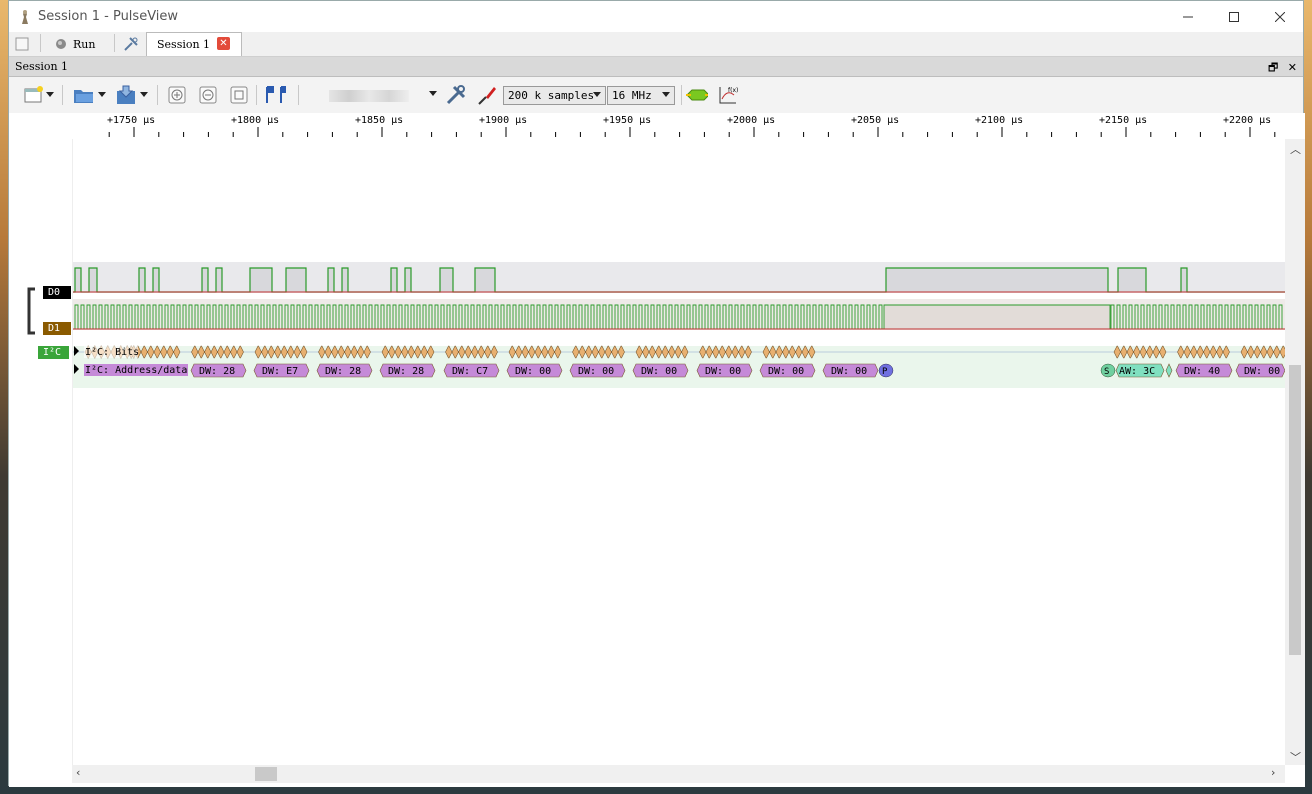  I want to click on zoom-out-icon, so click(208, 95).